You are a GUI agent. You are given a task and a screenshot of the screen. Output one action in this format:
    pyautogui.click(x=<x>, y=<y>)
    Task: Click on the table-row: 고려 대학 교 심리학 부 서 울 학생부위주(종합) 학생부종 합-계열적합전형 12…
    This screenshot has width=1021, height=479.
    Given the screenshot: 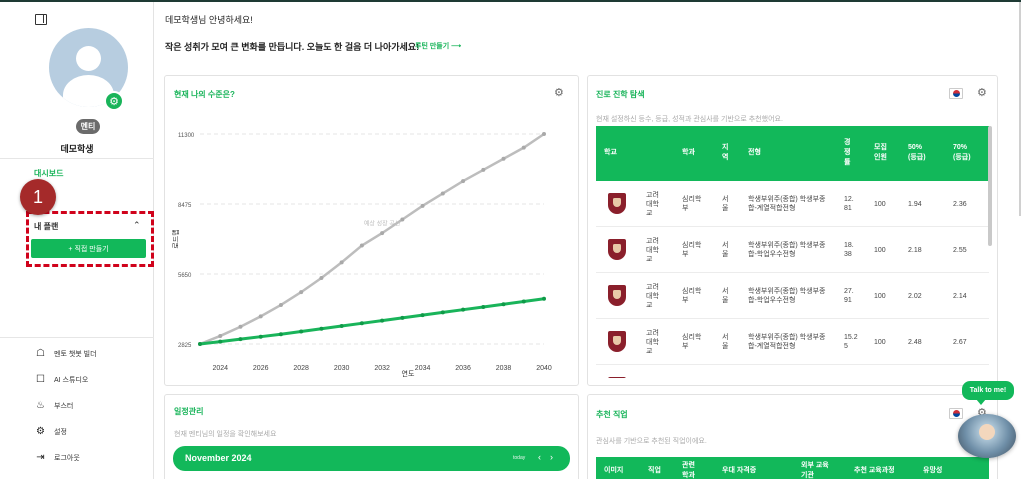 What is the action you would take?
    pyautogui.click(x=792, y=204)
    